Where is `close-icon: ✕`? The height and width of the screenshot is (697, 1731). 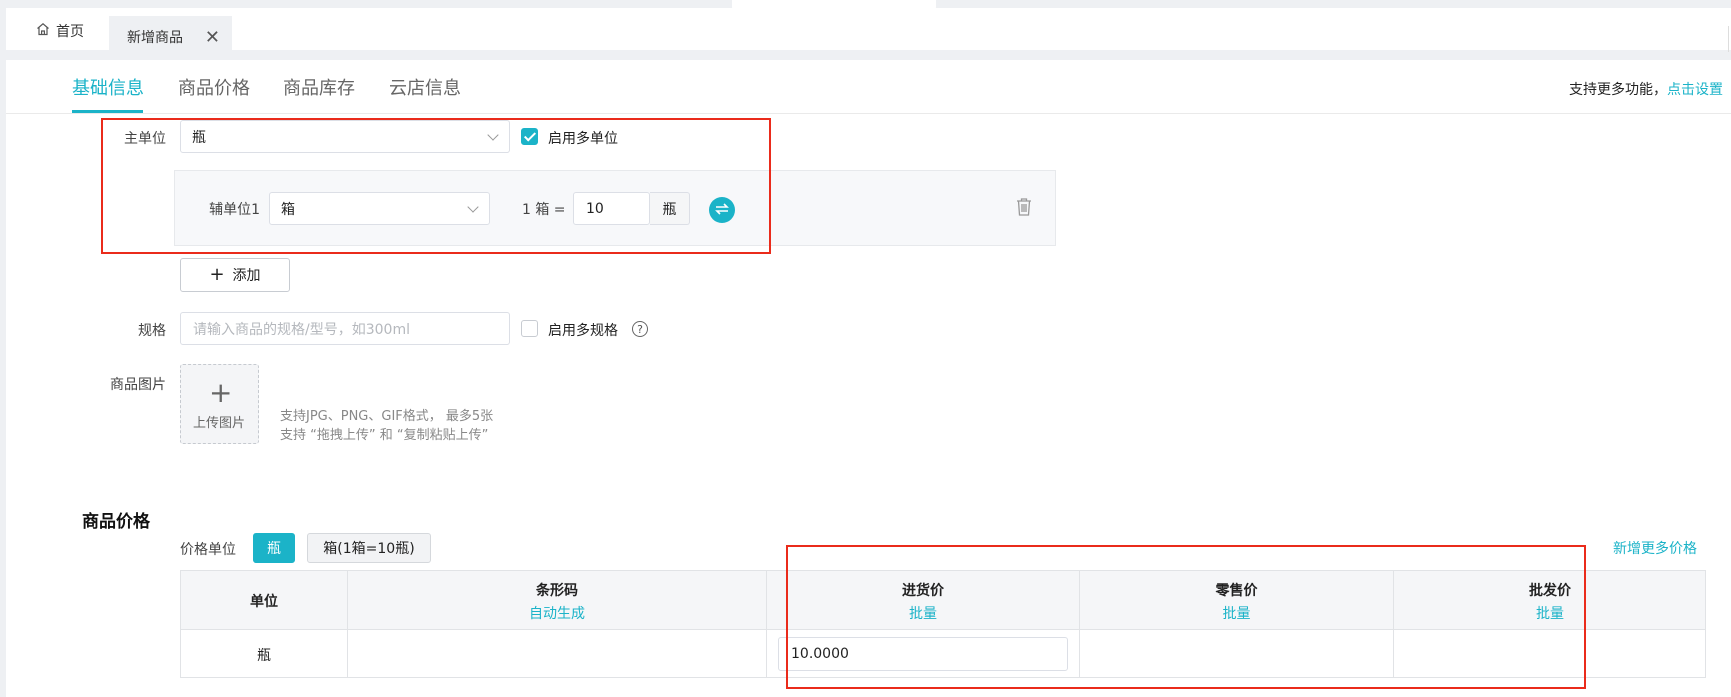 close-icon: ✕ is located at coordinates (212, 37).